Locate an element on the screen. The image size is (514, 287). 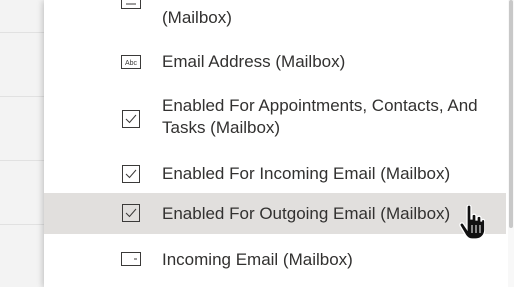
svg-text: Abc is located at coordinates (131, 63).